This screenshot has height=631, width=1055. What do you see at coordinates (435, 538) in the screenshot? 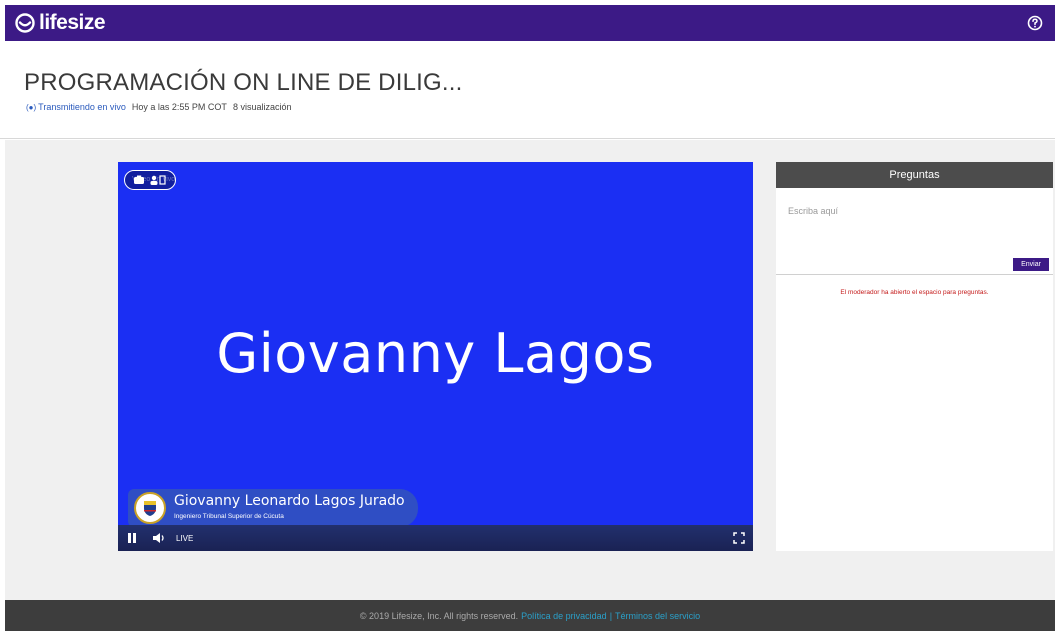
I see `player-controls: LIVE` at bounding box center [435, 538].